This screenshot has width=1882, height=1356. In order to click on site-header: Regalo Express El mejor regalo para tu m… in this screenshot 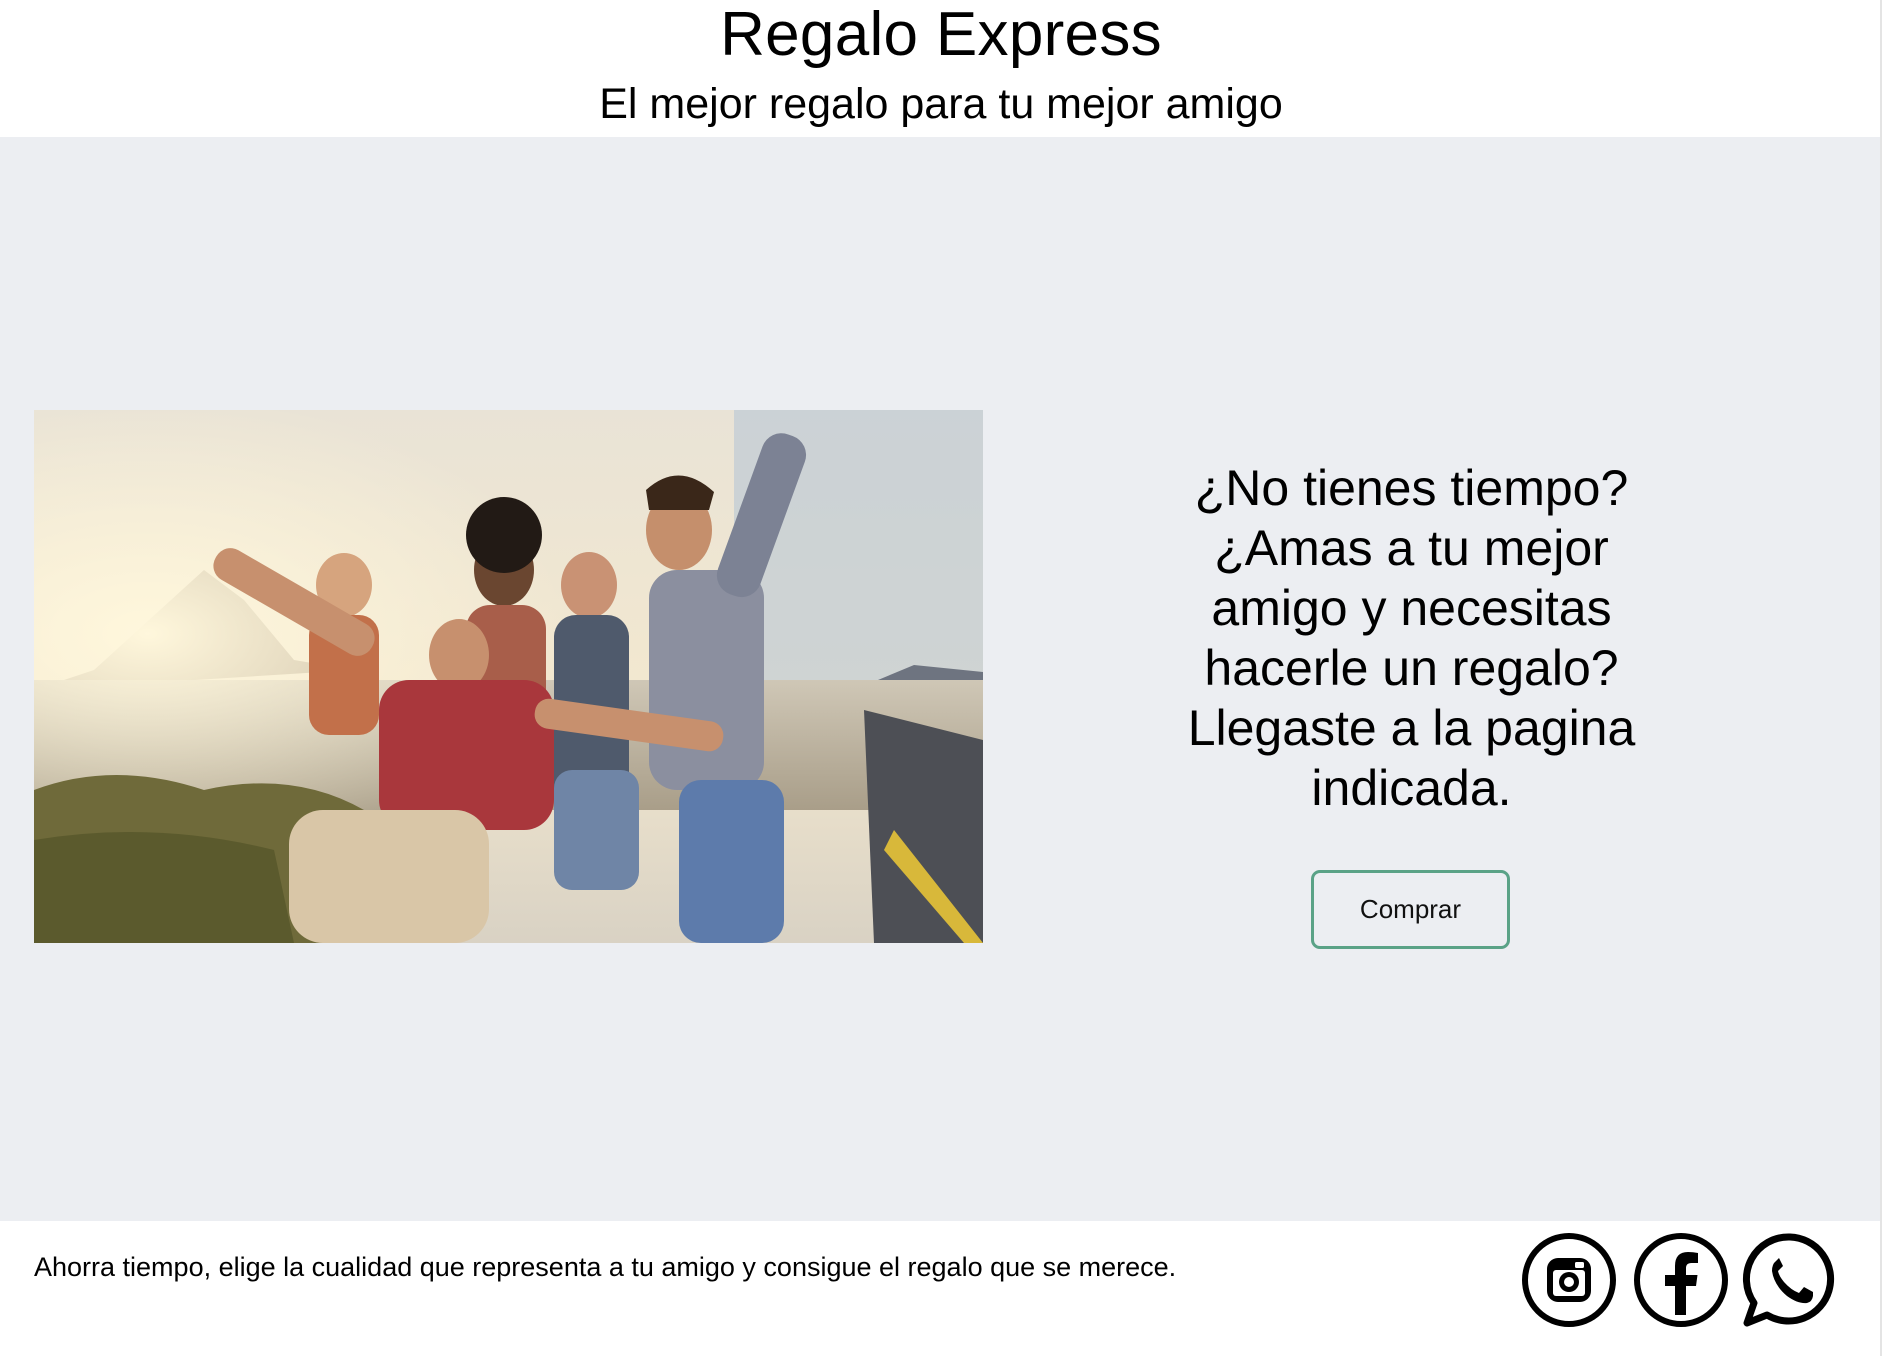, I will do `click(941, 68)`.